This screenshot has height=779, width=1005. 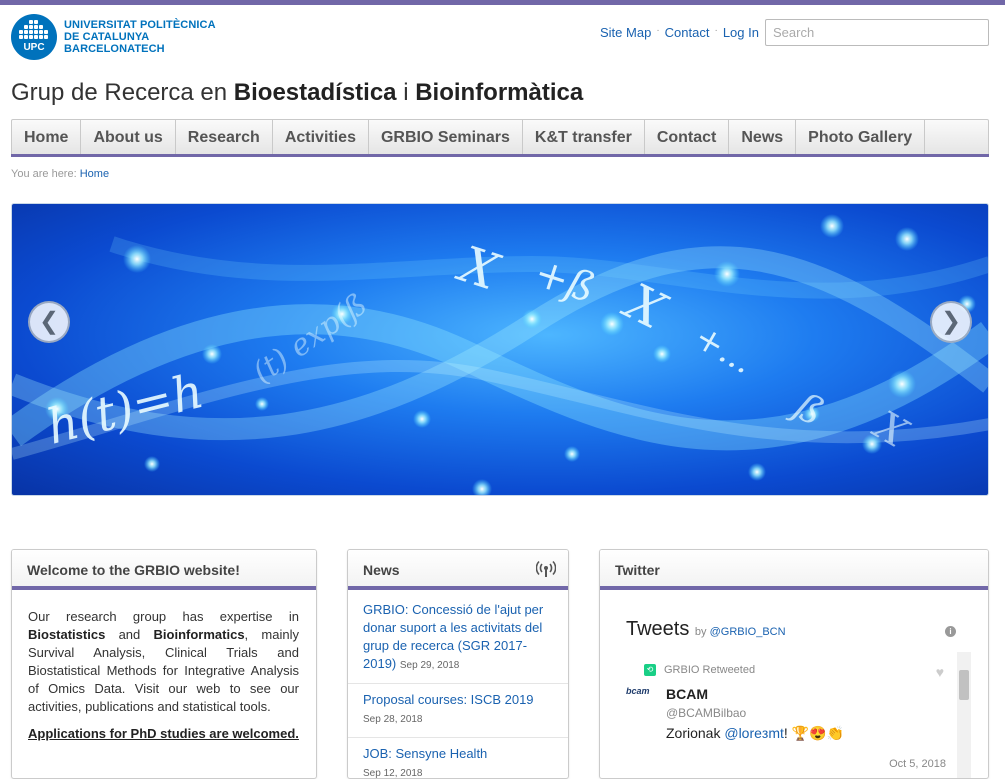 I want to click on heart-icon: ♥, so click(x=940, y=672).